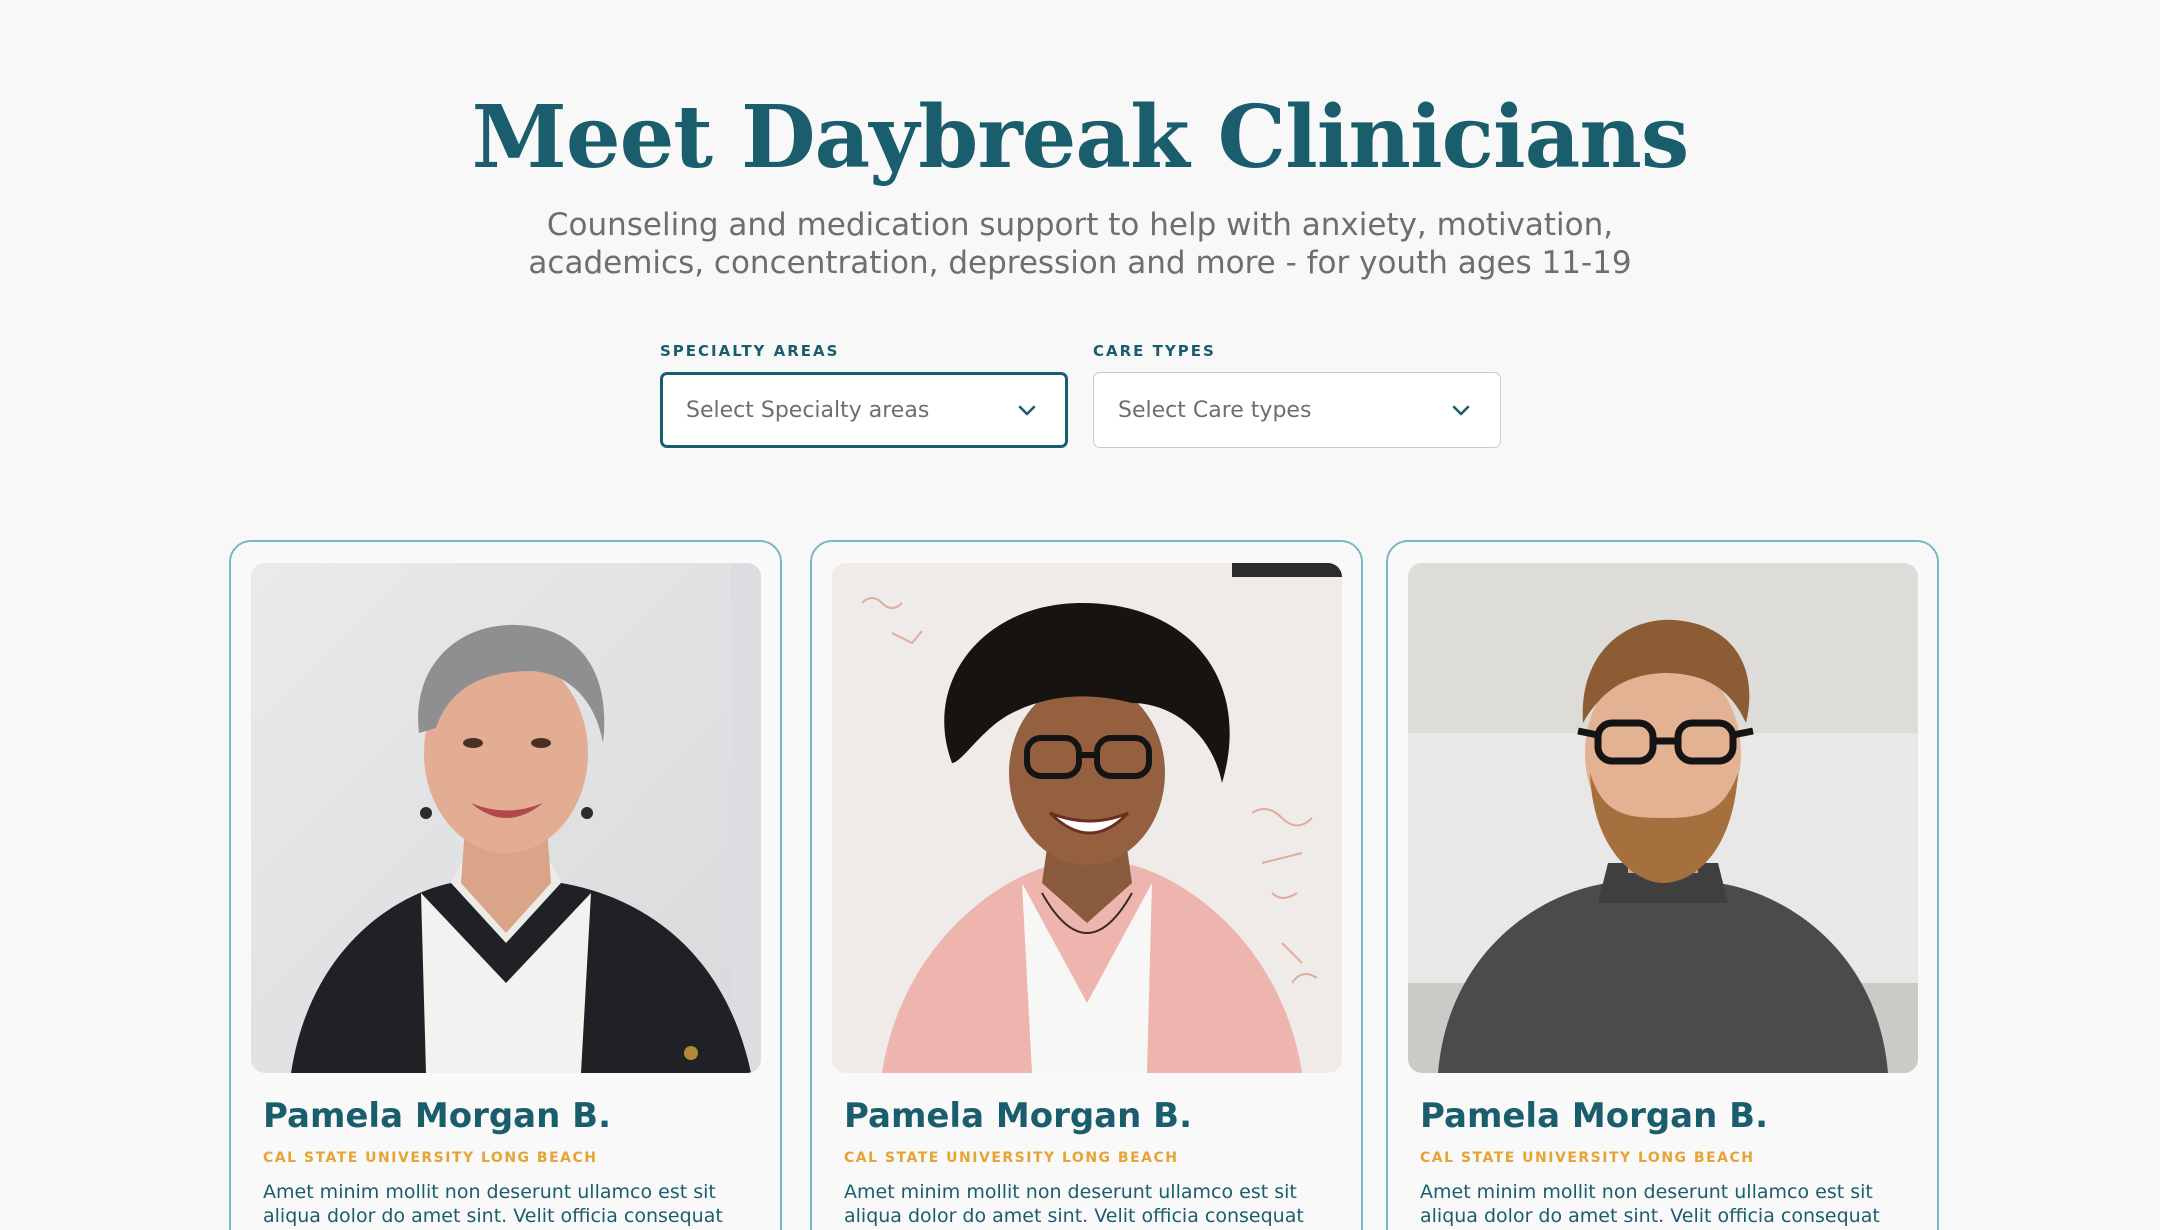 The width and height of the screenshot is (2160, 1230). What do you see at coordinates (750, 351) in the screenshot?
I see `specialty-filter-label: SPECIALTY AREAS` at bounding box center [750, 351].